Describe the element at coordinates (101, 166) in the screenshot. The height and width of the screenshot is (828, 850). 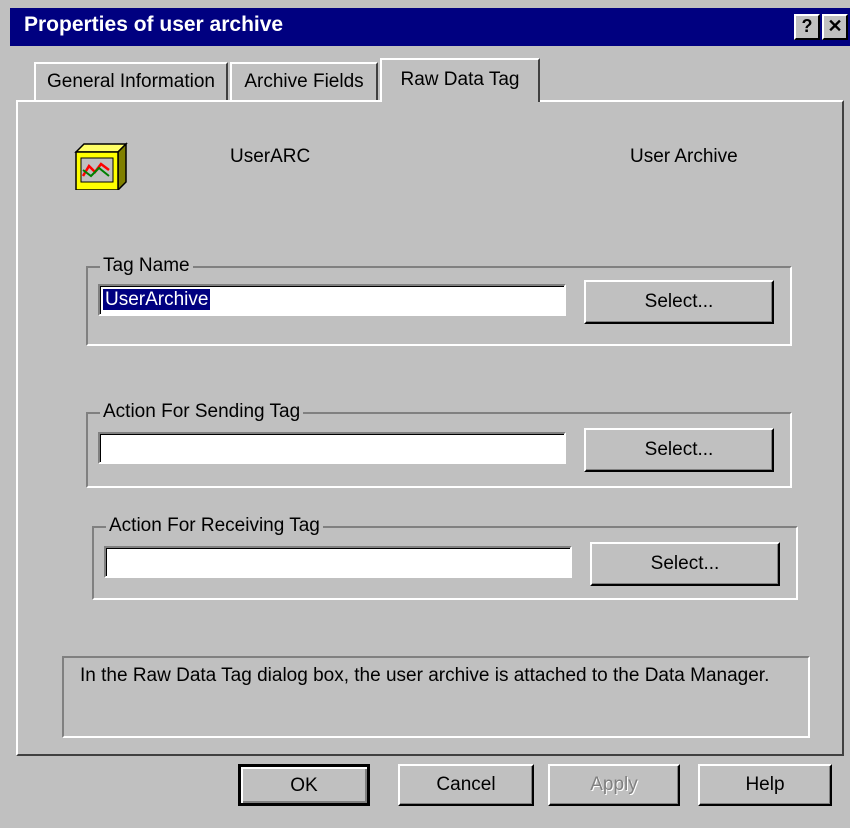
I see `user-archive-icon` at that location.